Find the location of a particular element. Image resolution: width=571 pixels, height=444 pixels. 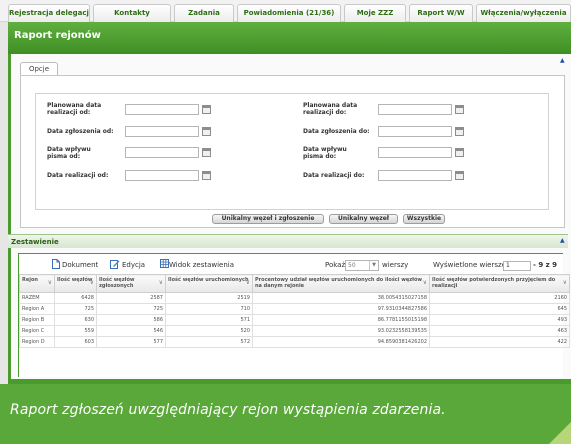

unique-node-and-report-button: Unikalny węzeł i zgłoszenie is located at coordinates (268, 219).